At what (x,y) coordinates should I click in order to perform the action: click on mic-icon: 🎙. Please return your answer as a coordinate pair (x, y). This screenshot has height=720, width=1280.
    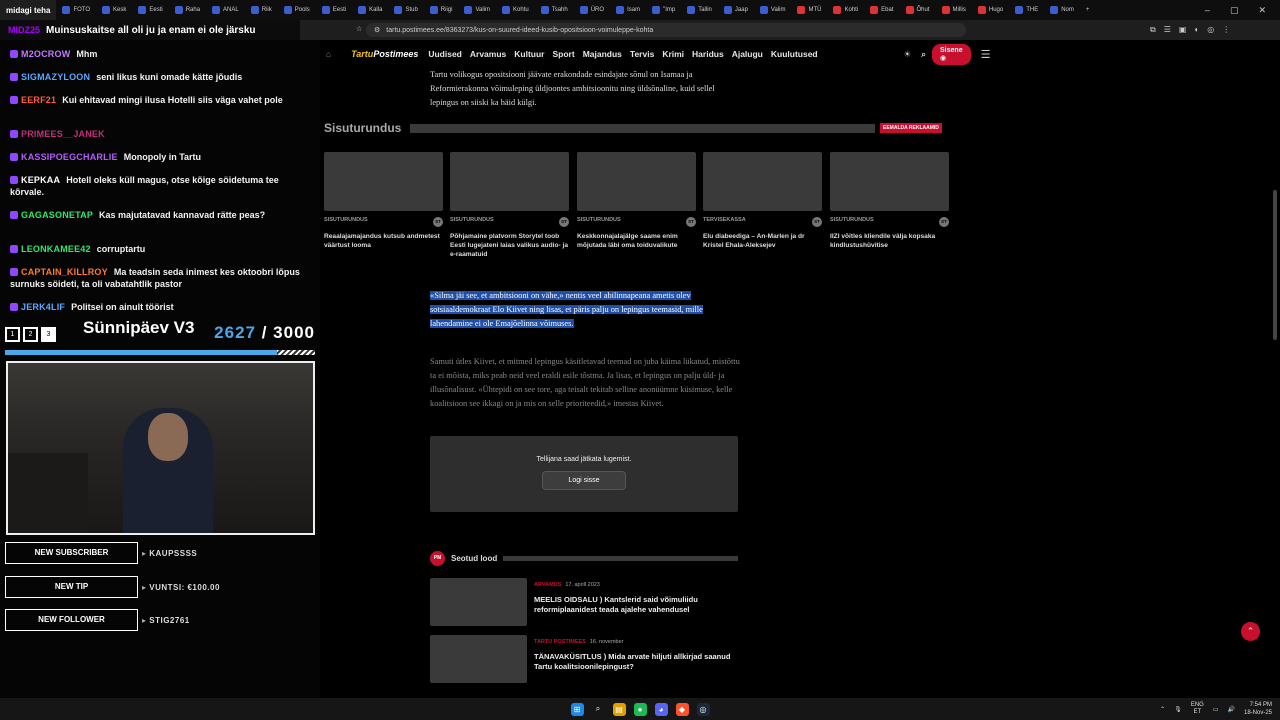
    Looking at the image, I should click on (1178, 709).